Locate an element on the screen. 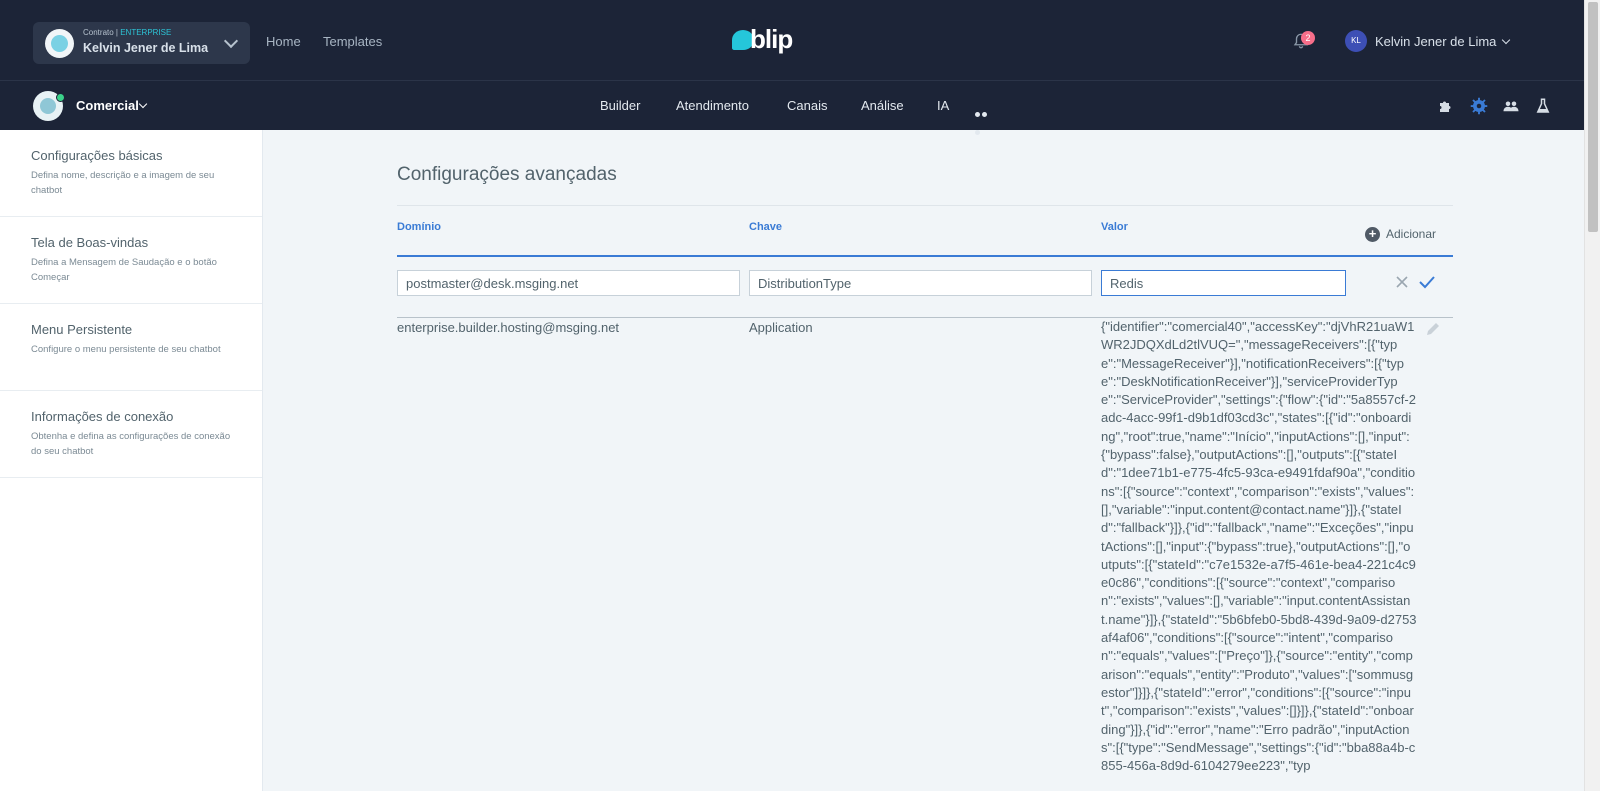 Image resolution: width=1600 pixels, height=791 pixels. domain-input is located at coordinates (568, 283).